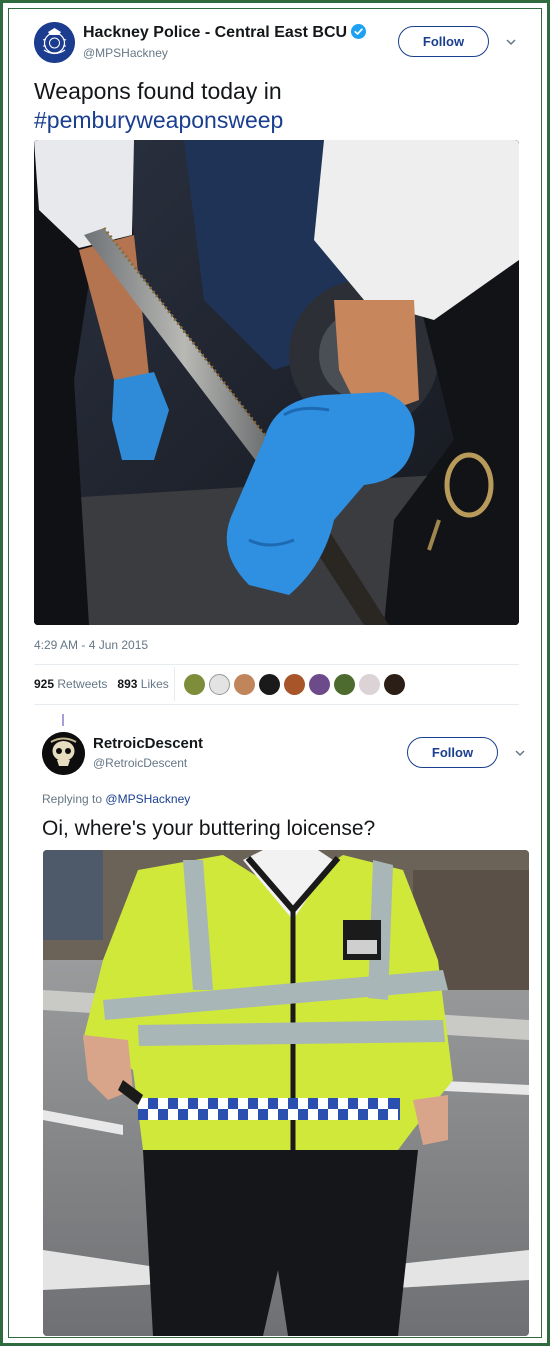  I want to click on tweet1-stats: 925 Retweets 893 Likes, so click(101, 684).